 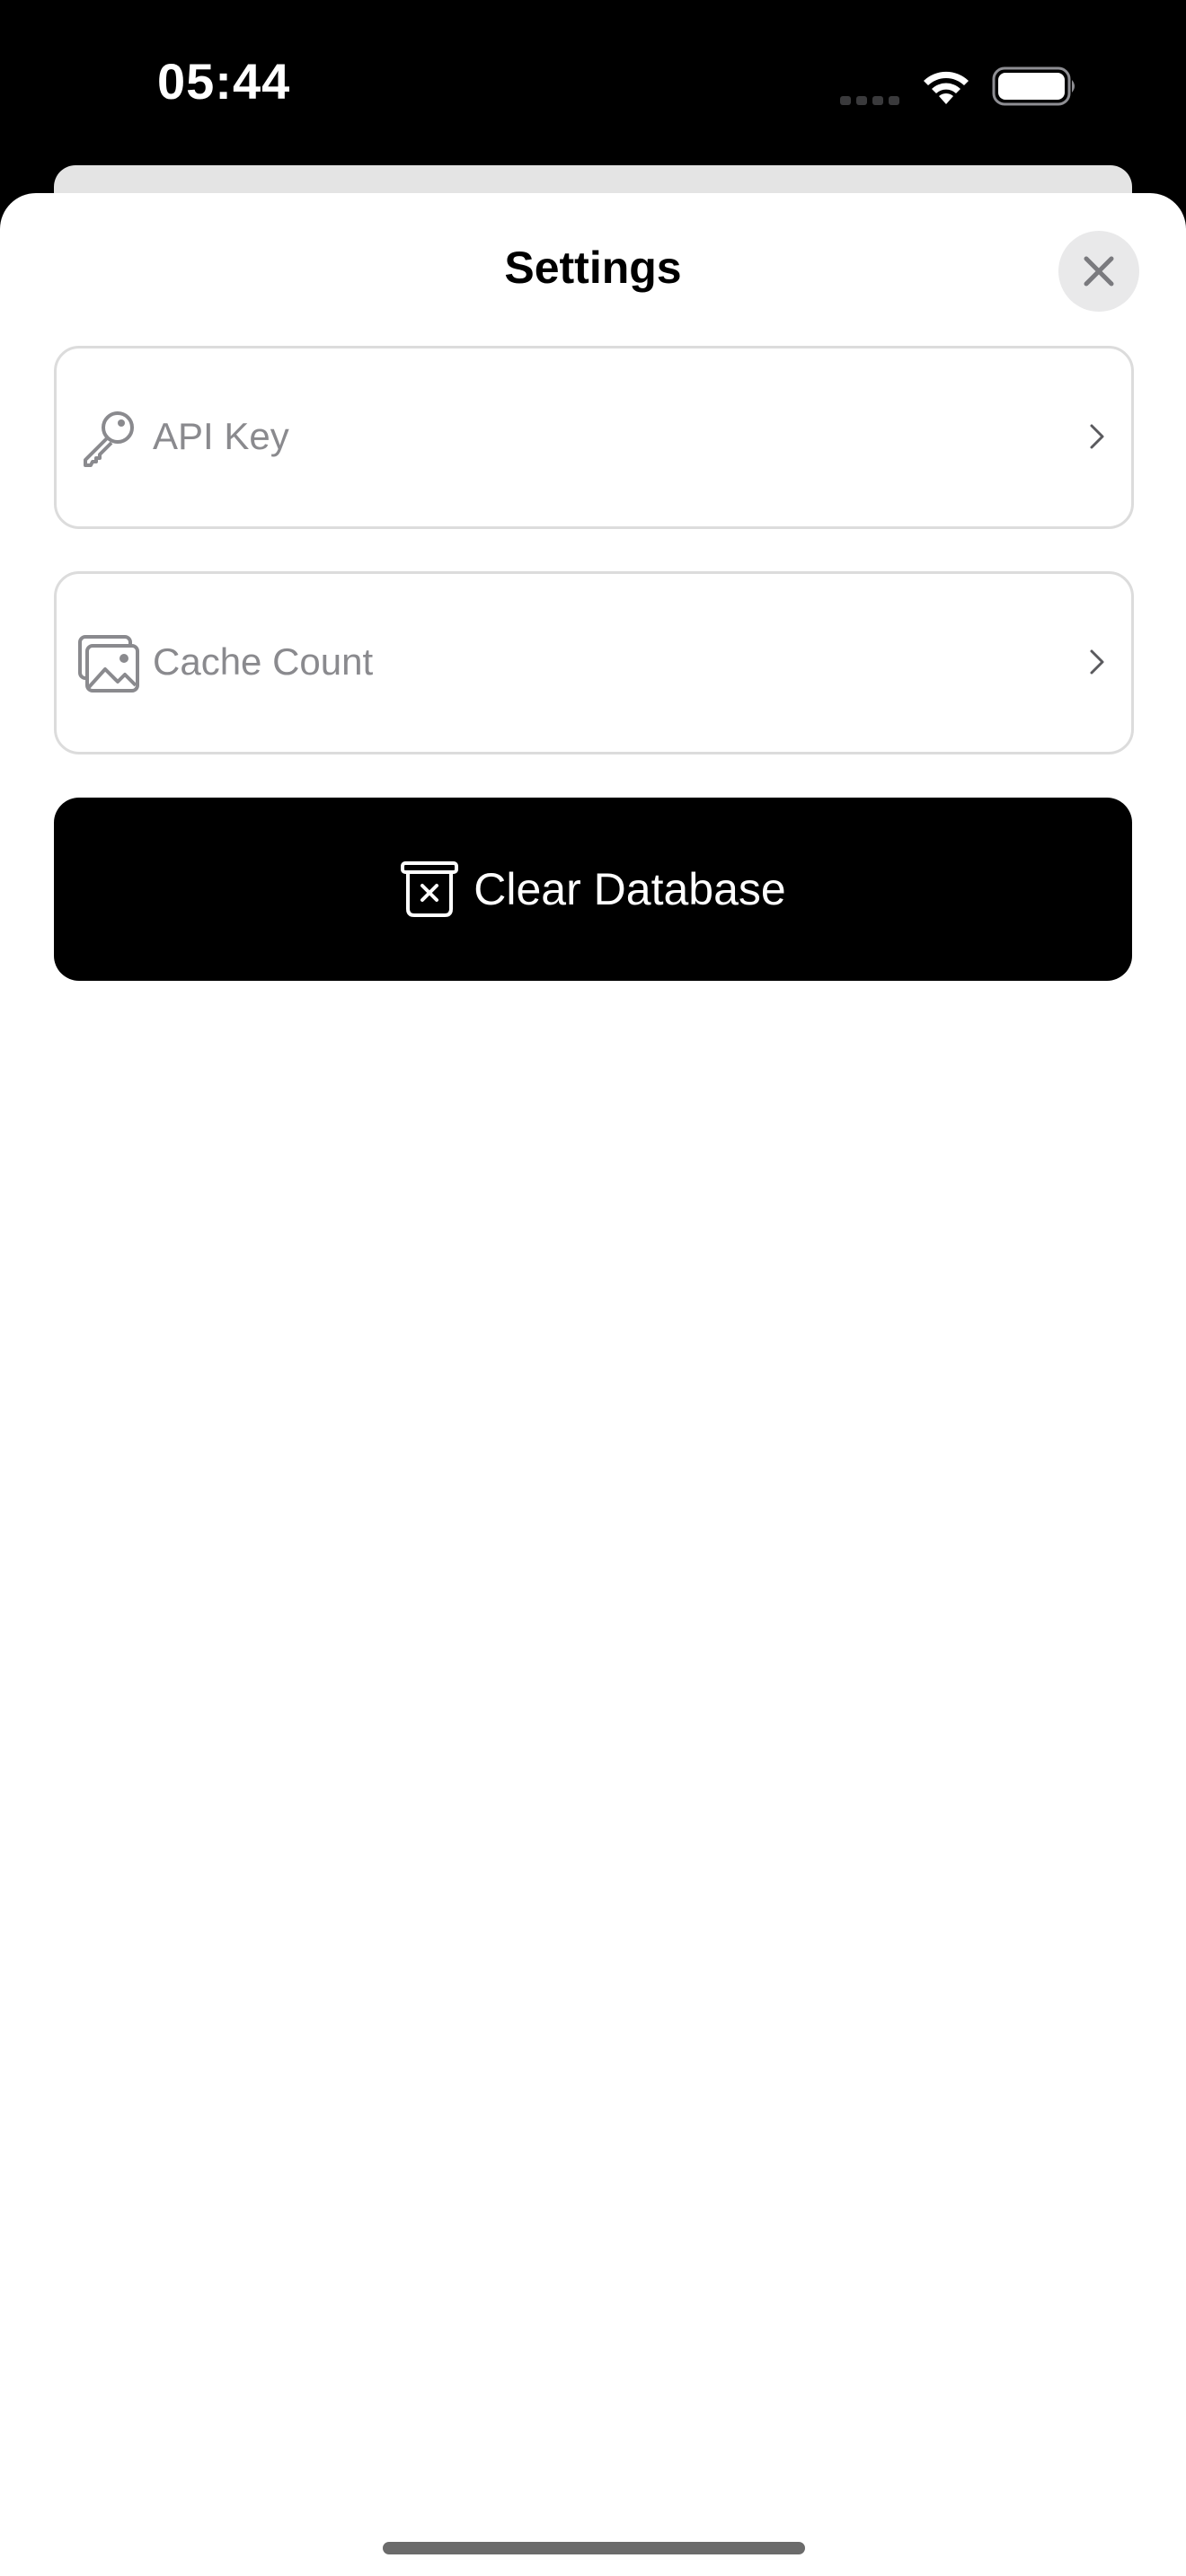 I want to click on photo-stack-icon, so click(x=108, y=664).